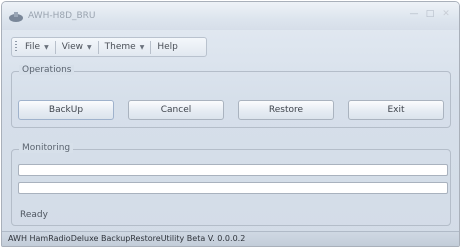  What do you see at coordinates (33, 47) in the screenshot?
I see `menu-file-label: File` at bounding box center [33, 47].